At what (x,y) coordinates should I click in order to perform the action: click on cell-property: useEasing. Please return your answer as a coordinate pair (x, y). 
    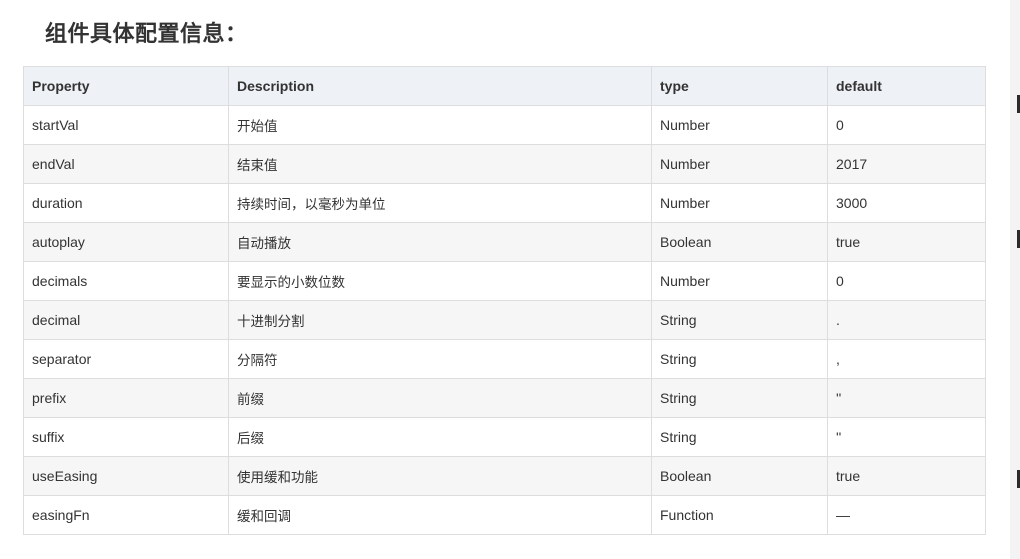
    Looking at the image, I should click on (126, 476).